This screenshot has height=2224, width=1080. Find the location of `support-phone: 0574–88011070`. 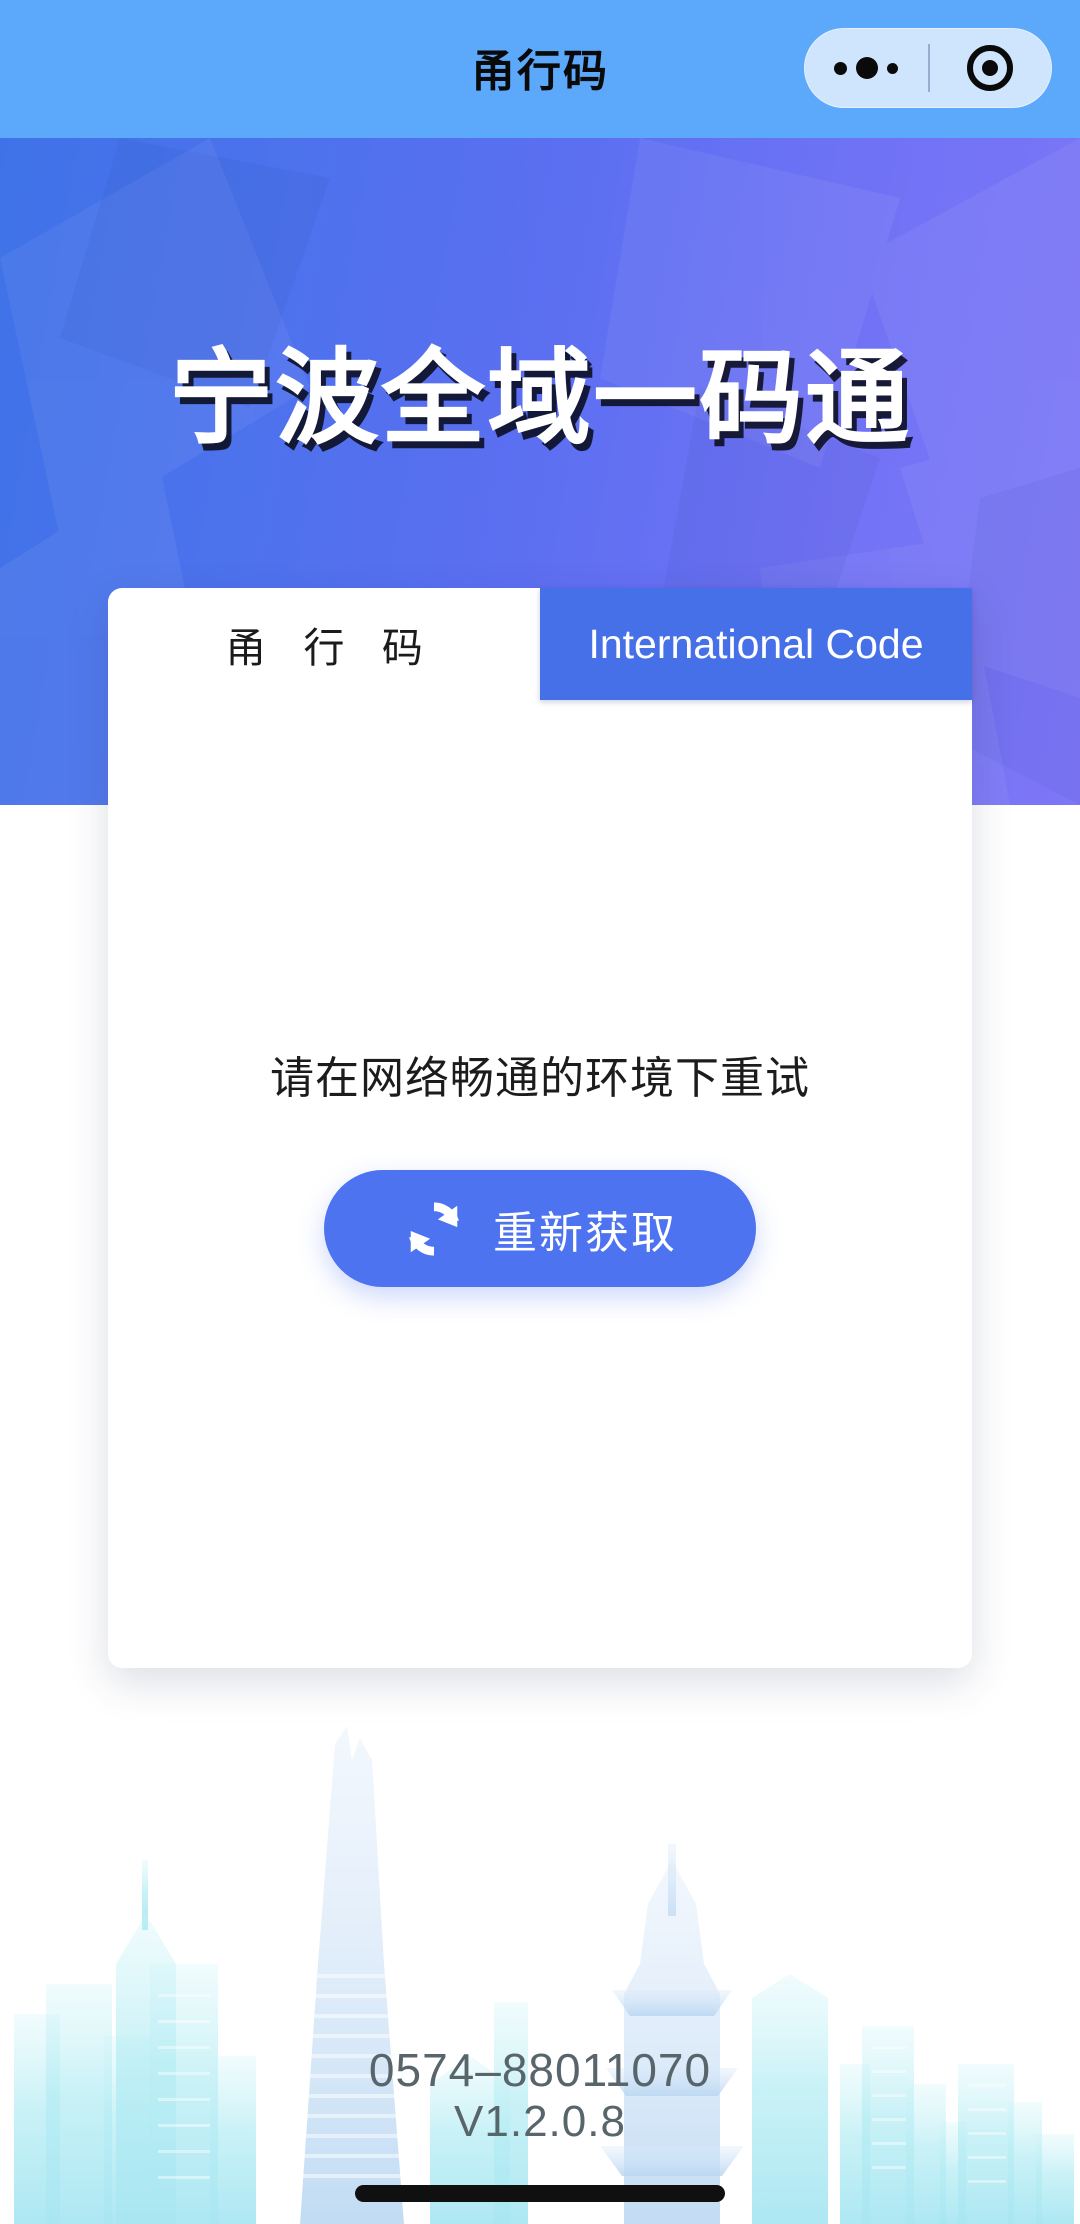

support-phone: 0574–88011070 is located at coordinates (540, 2071).